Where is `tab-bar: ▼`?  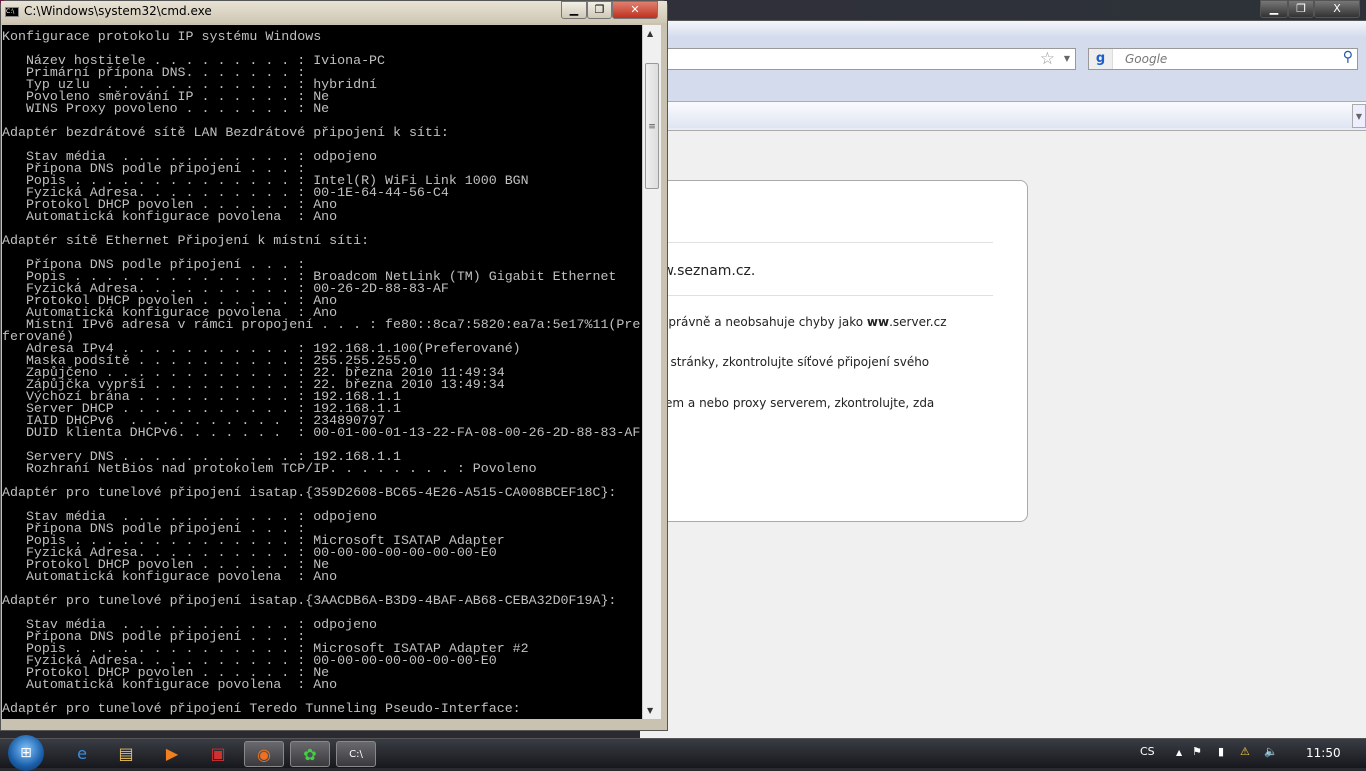 tab-bar: ▼ is located at coordinates (1003, 114).